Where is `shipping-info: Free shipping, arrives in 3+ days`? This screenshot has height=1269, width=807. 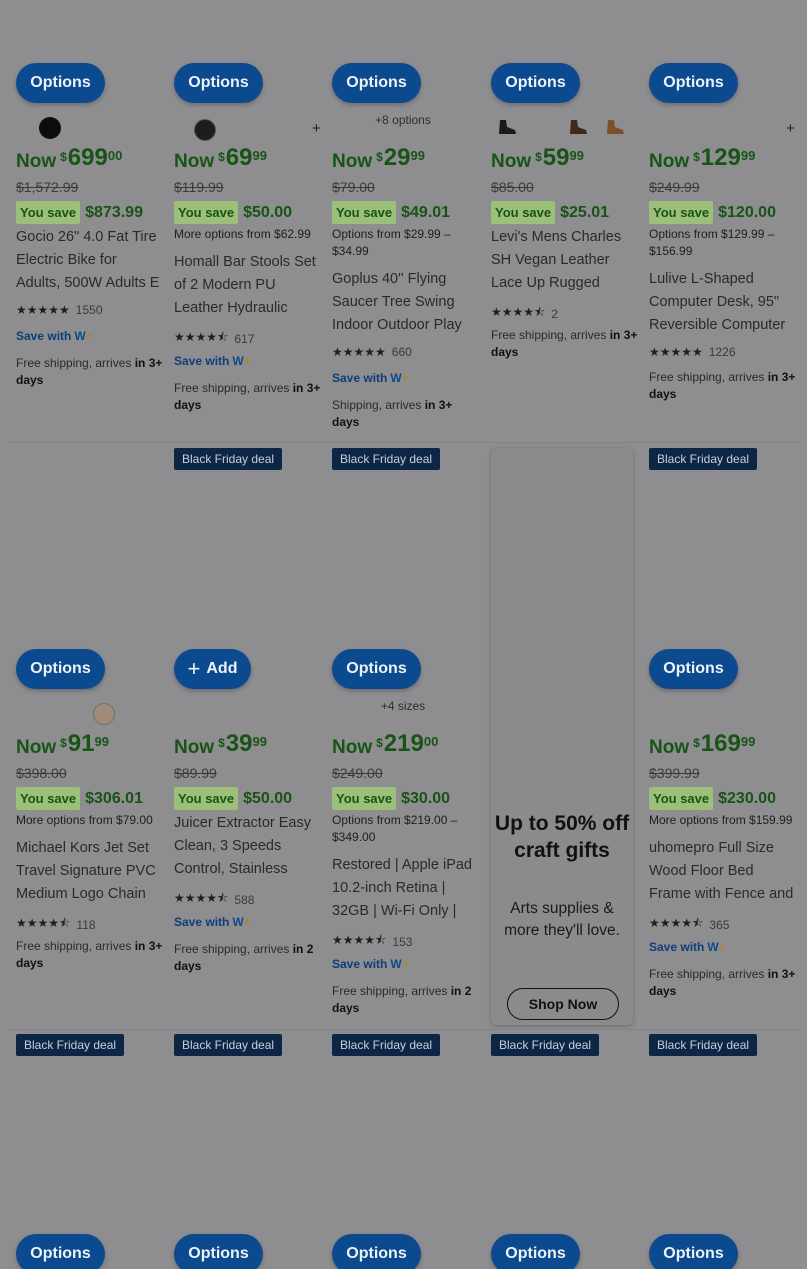 shipping-info: Free shipping, arrives in 3+ days is located at coordinates (565, 344).